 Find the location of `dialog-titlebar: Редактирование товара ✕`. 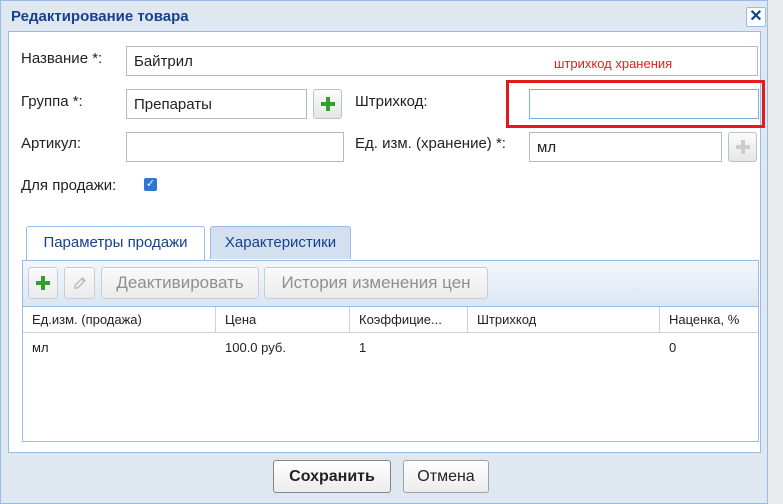

dialog-titlebar: Редактирование товара ✕ is located at coordinates (384, 16).